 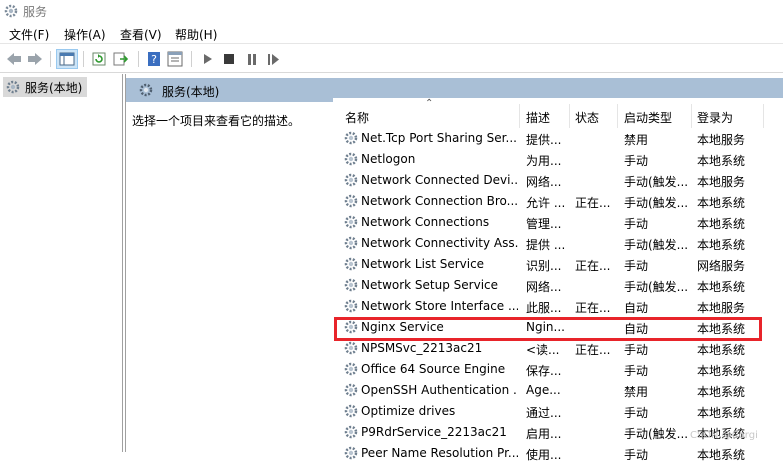 What do you see at coordinates (538, 117) in the screenshot?
I see `column-header-description: 描述` at bounding box center [538, 117].